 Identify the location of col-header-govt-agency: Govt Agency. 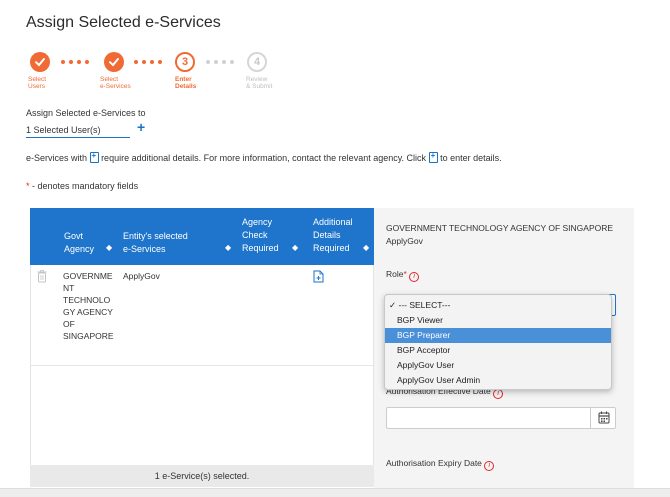
(79, 243).